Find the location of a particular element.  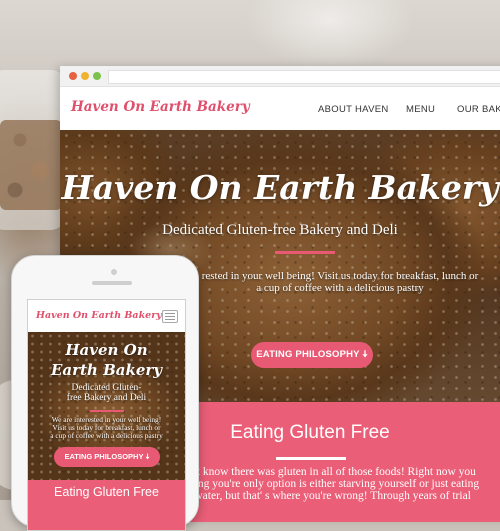

eating-philosophy-button: EATING PHILOSOPHY 🠇 is located at coordinates (312, 355).